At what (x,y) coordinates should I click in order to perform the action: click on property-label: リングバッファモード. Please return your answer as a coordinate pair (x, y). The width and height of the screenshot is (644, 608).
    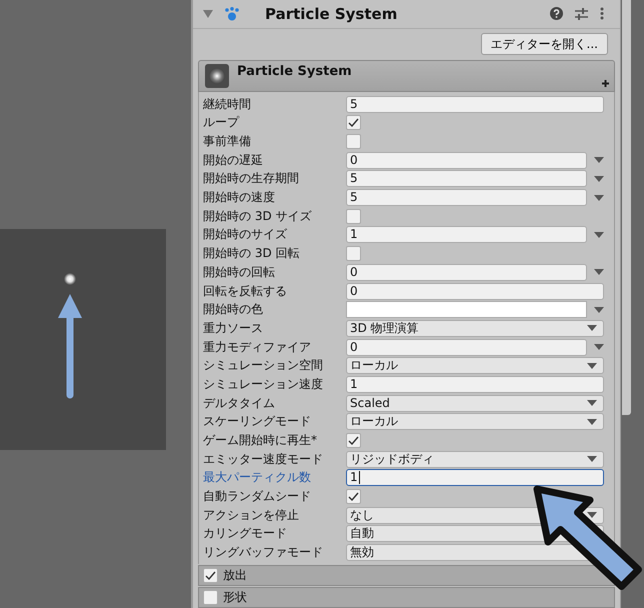
    Looking at the image, I should click on (263, 553).